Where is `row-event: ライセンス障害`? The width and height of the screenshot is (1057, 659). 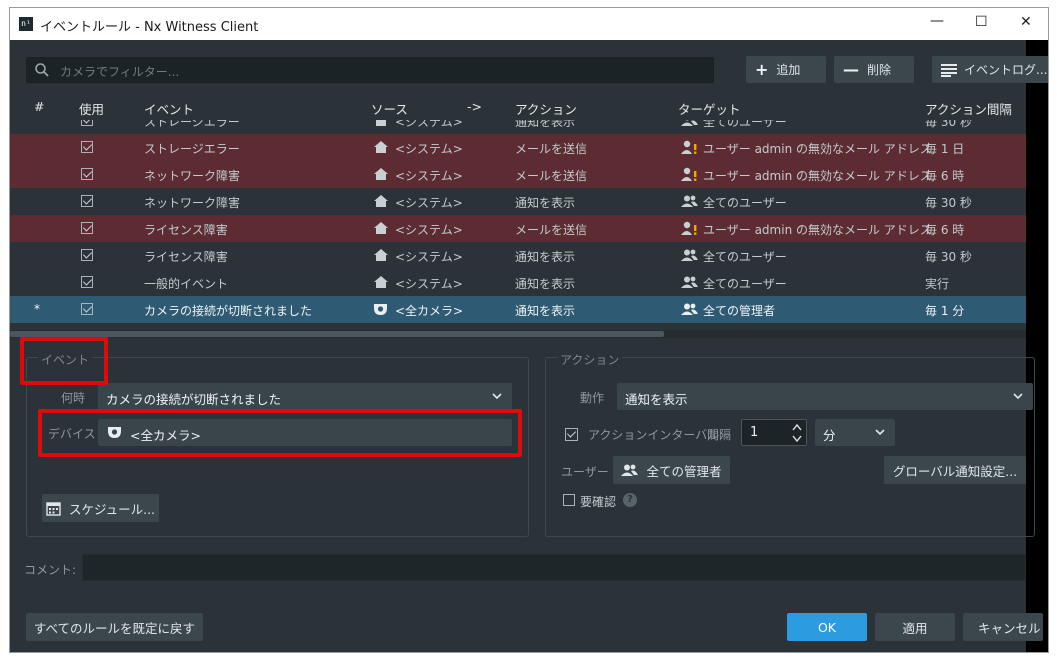 row-event: ライセンス障害 is located at coordinates (186, 257).